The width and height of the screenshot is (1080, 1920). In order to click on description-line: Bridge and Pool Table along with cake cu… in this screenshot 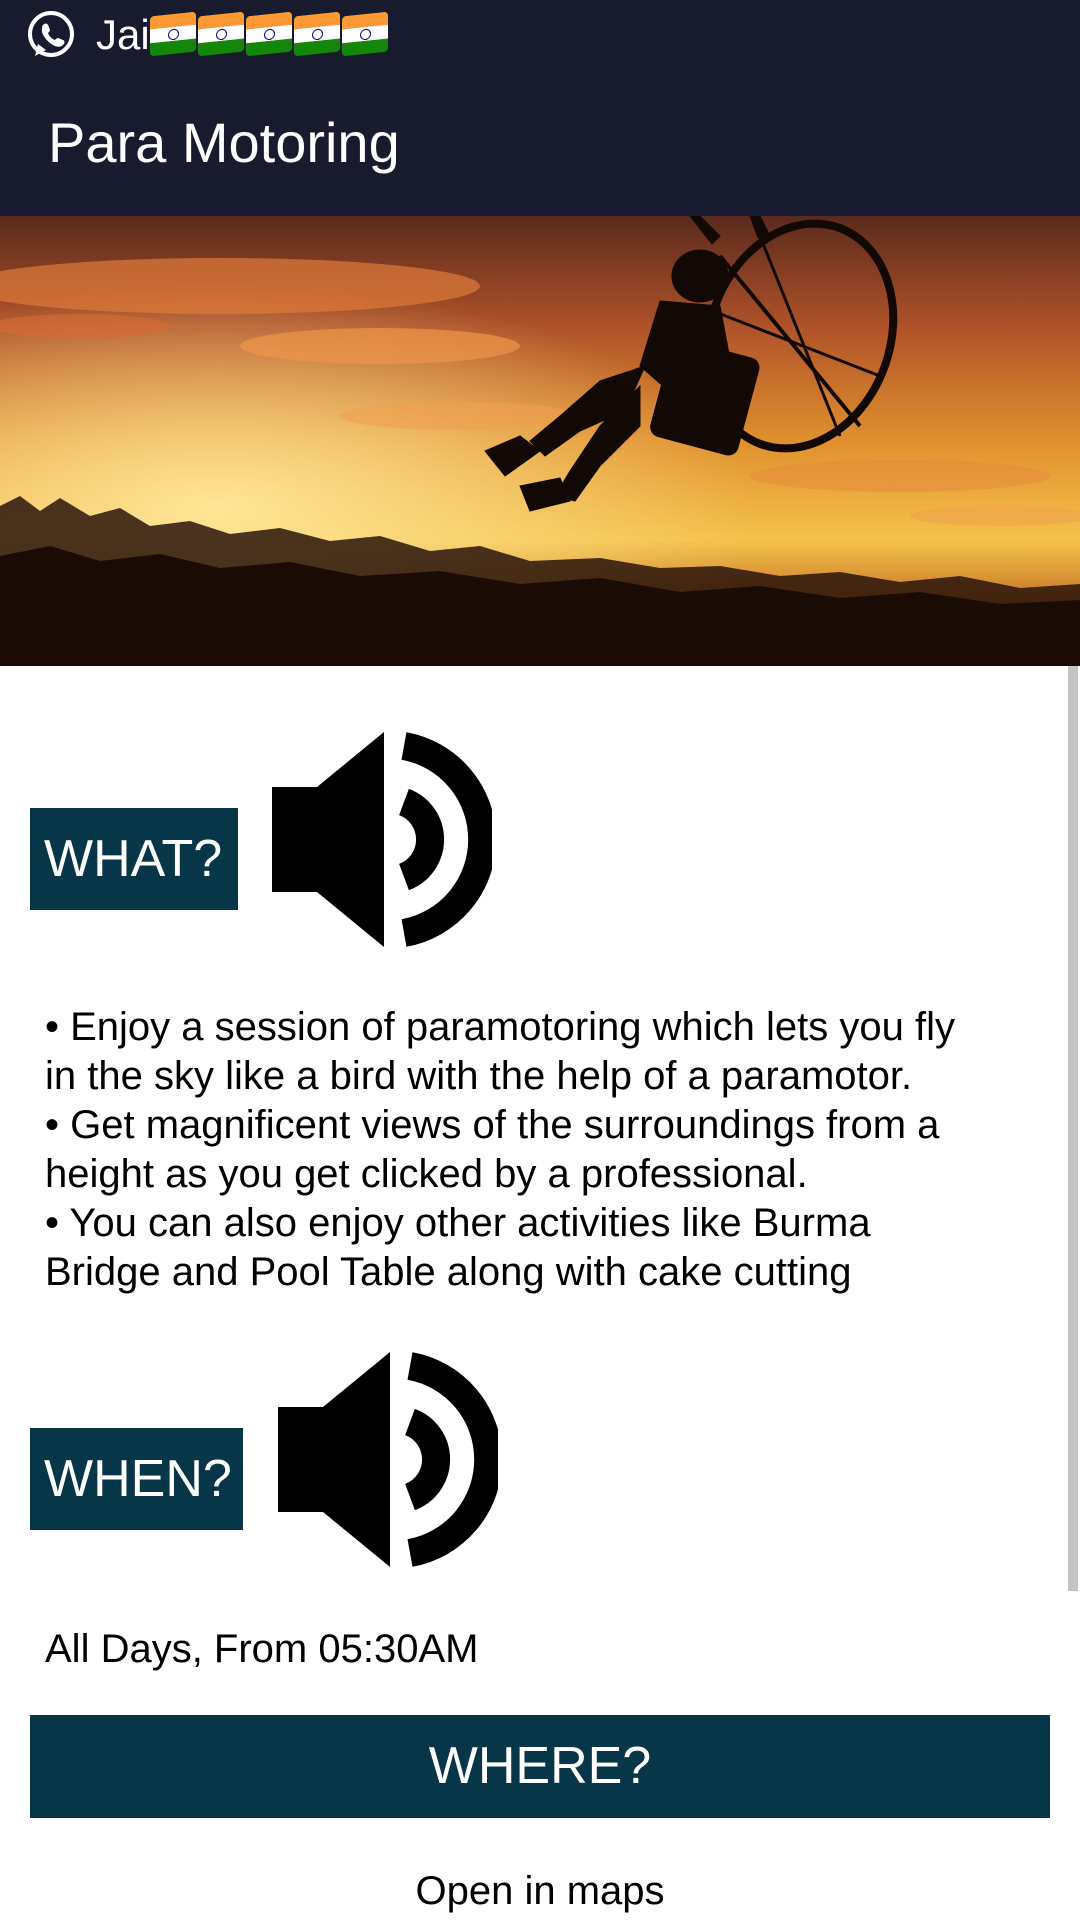, I will do `click(448, 1272)`.